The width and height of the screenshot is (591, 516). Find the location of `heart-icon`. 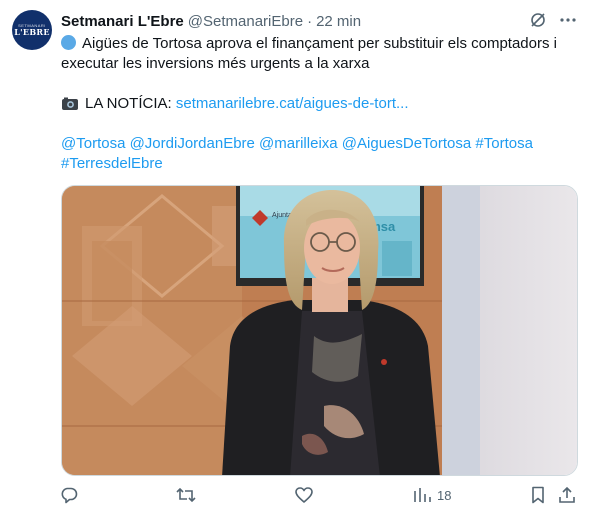

heart-icon is located at coordinates (304, 495).